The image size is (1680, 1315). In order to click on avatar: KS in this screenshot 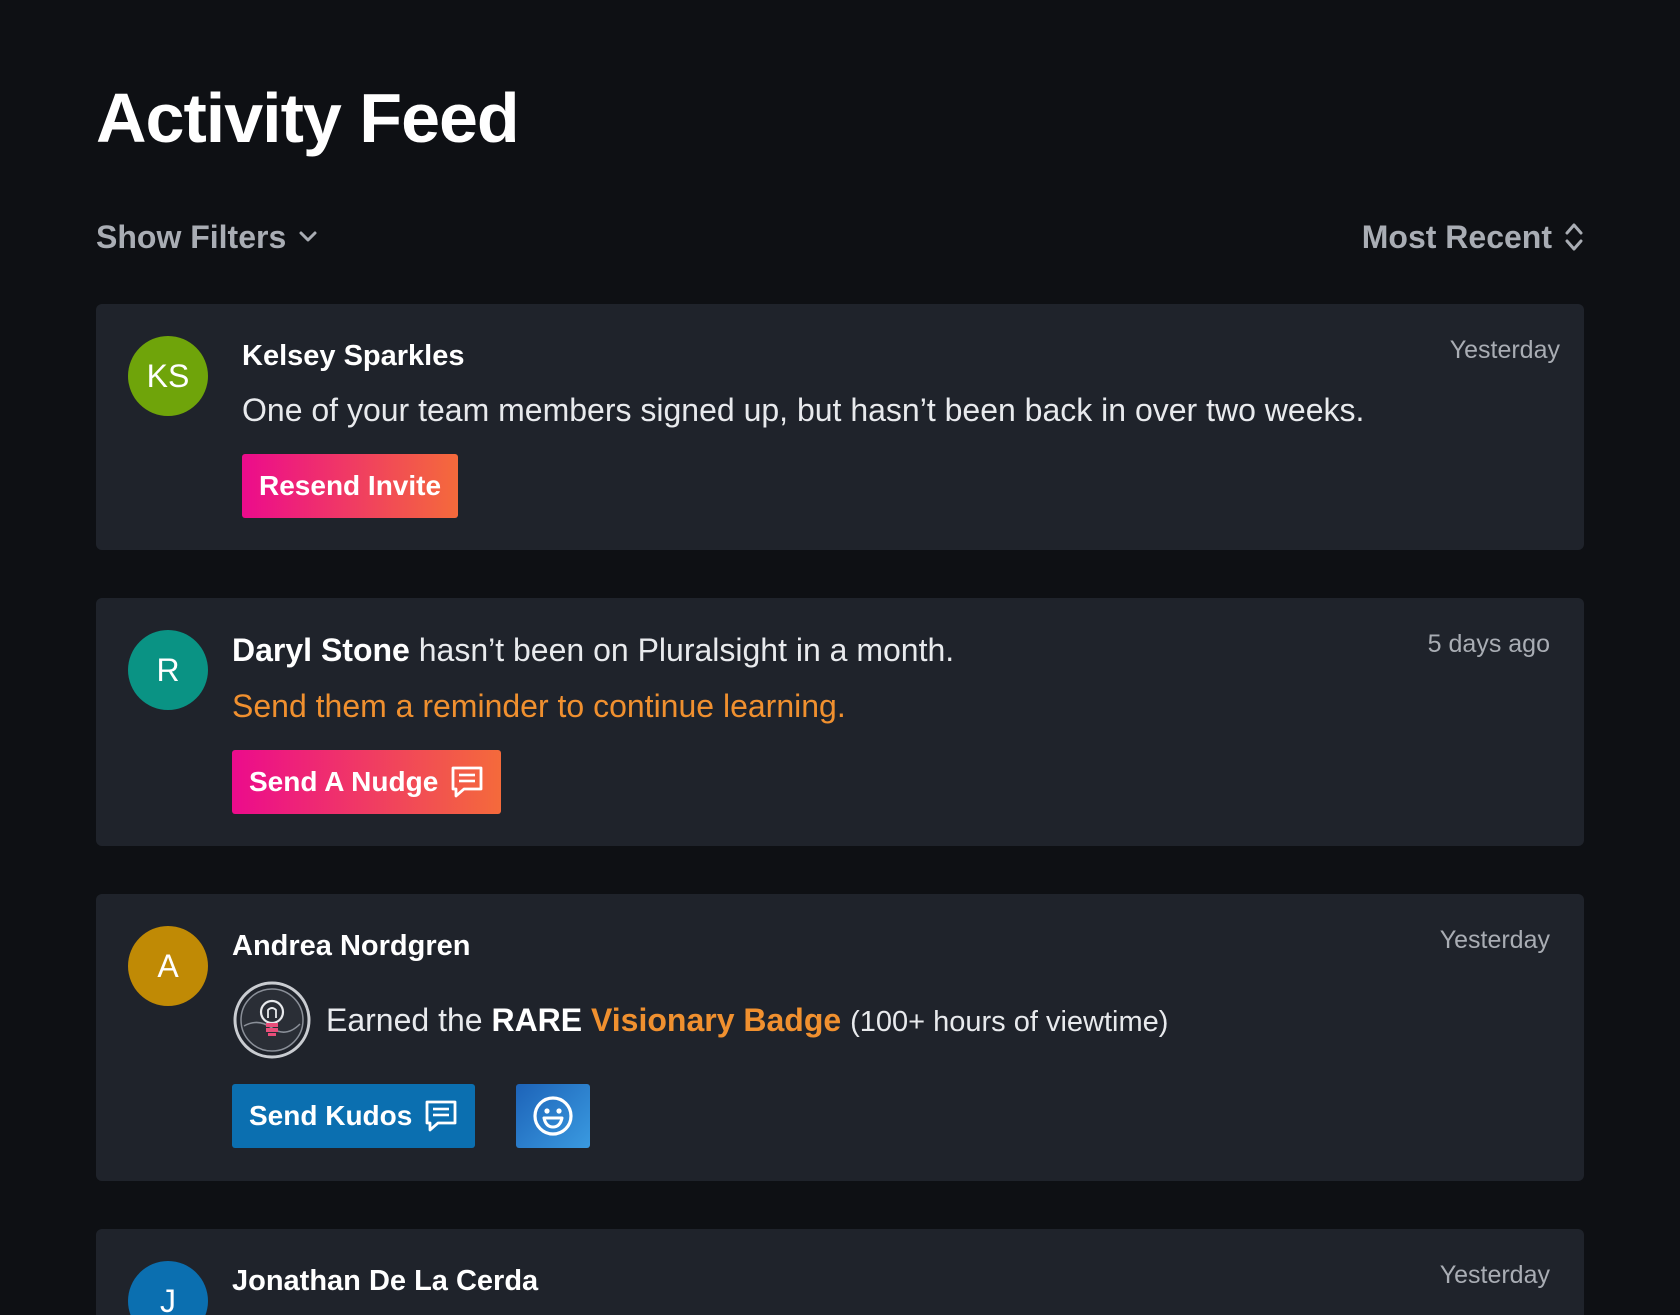, I will do `click(168, 376)`.